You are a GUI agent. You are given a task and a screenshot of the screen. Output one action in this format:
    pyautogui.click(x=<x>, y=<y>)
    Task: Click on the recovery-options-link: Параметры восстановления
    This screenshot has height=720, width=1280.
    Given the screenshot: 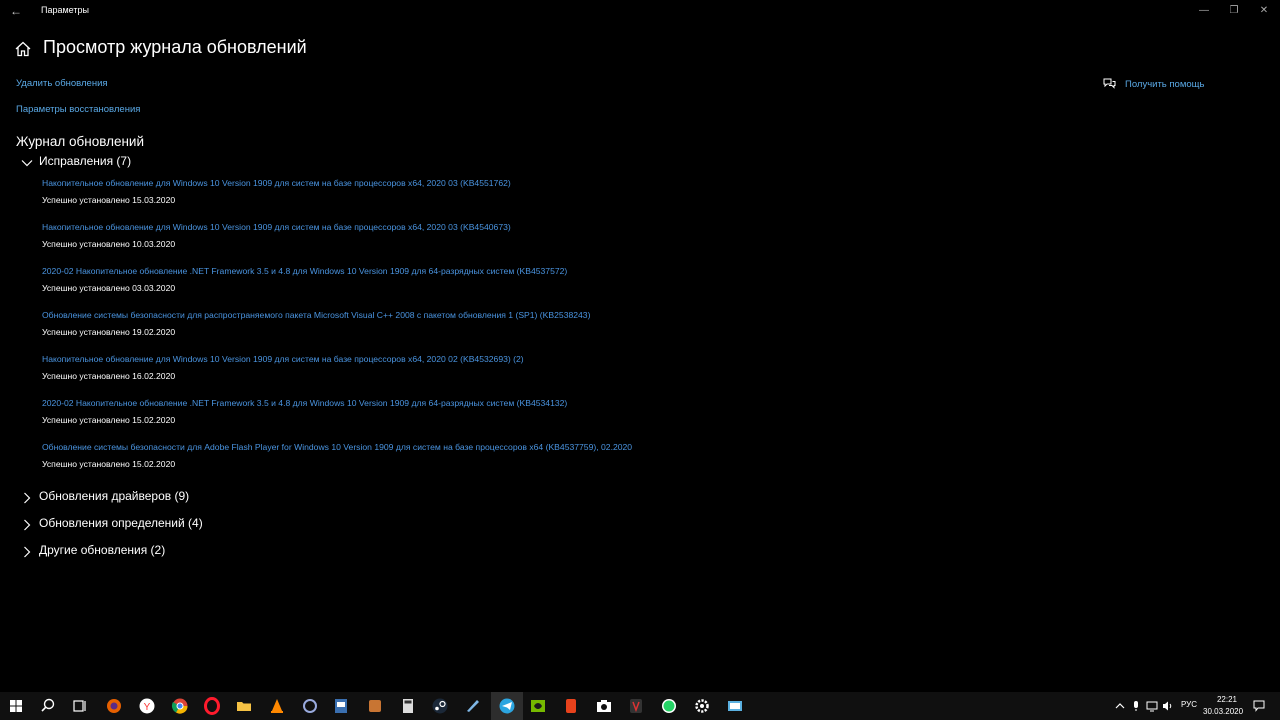 What is the action you would take?
    pyautogui.click(x=78, y=109)
    